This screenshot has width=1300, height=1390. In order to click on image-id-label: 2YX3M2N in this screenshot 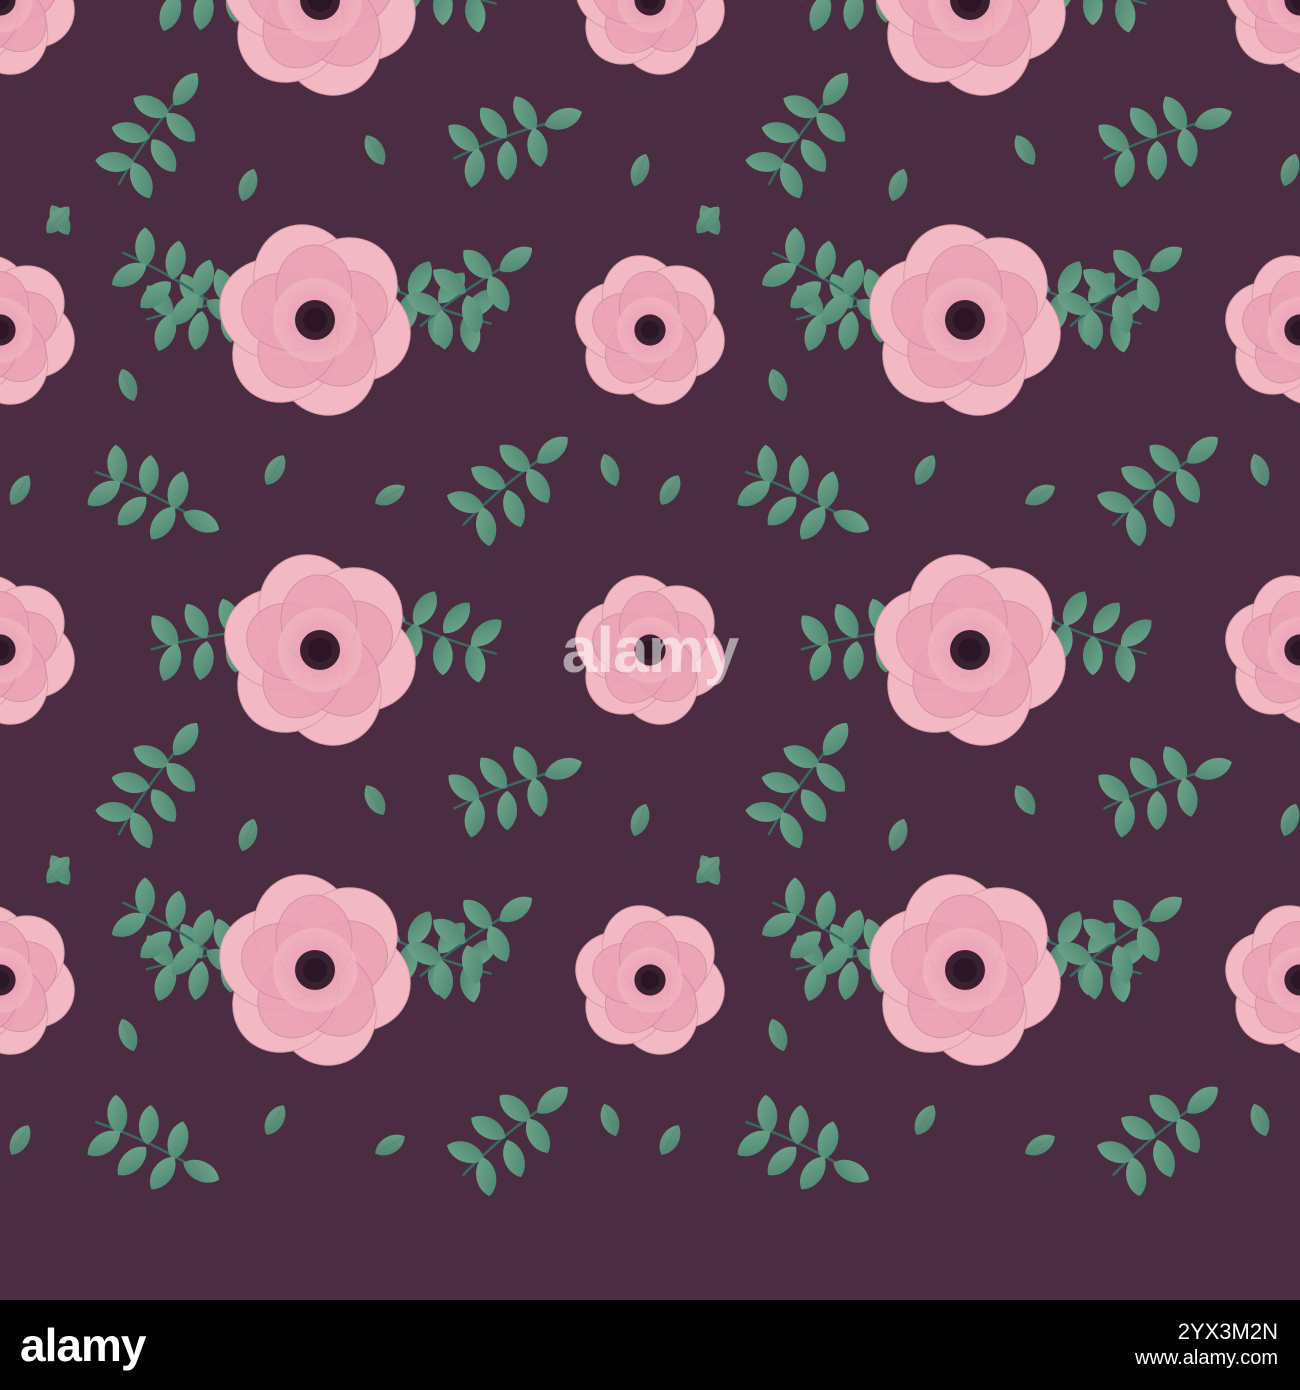, I will do `click(1227, 1331)`.